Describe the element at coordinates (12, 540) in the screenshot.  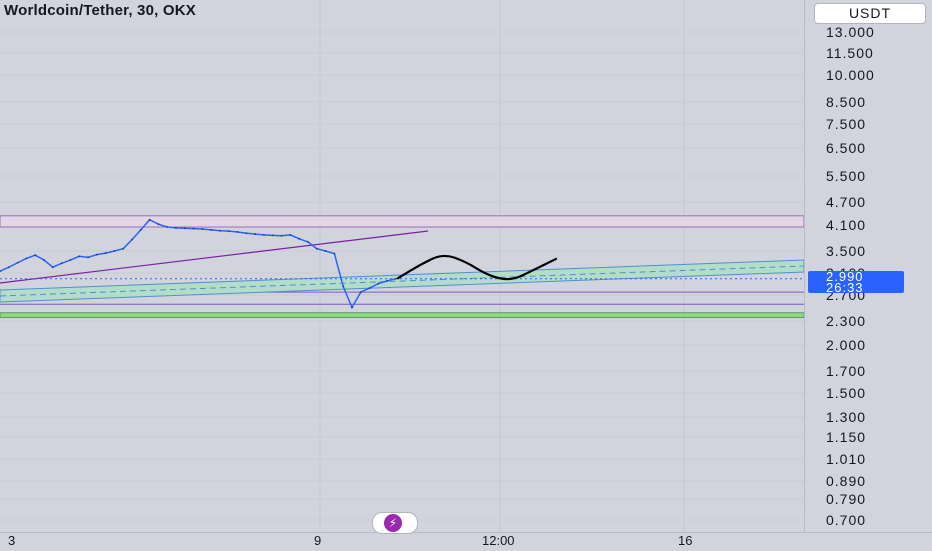
I see `x-tick-label-0: 3` at that location.